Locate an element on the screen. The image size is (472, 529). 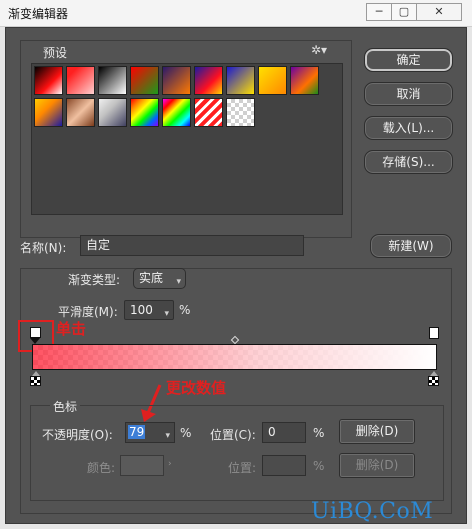
close-icon: ✕ is located at coordinates (439, 12).